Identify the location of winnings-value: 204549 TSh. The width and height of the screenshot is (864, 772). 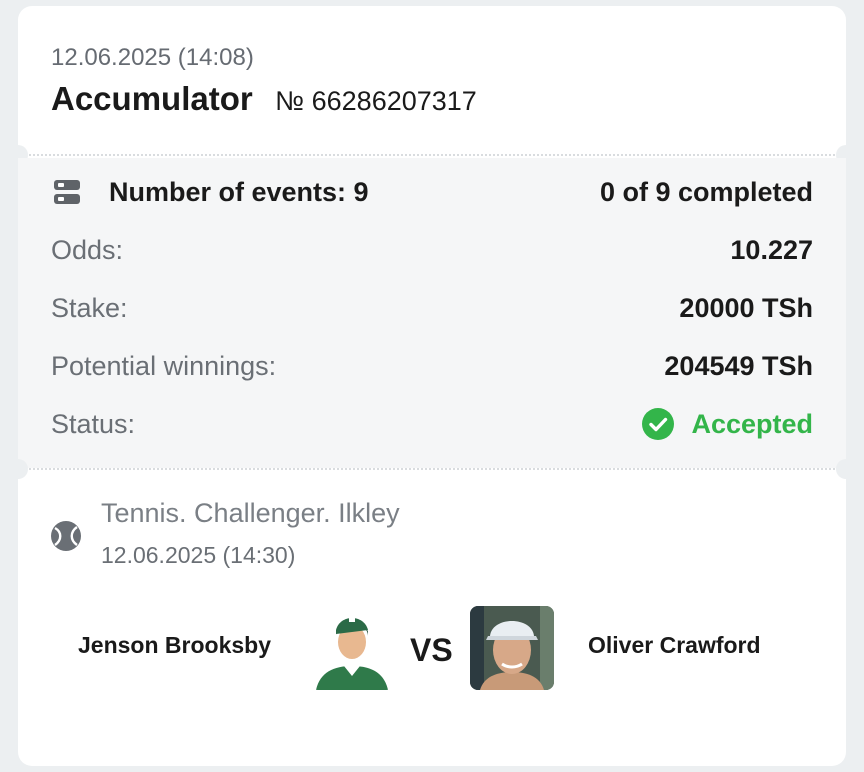
(738, 366).